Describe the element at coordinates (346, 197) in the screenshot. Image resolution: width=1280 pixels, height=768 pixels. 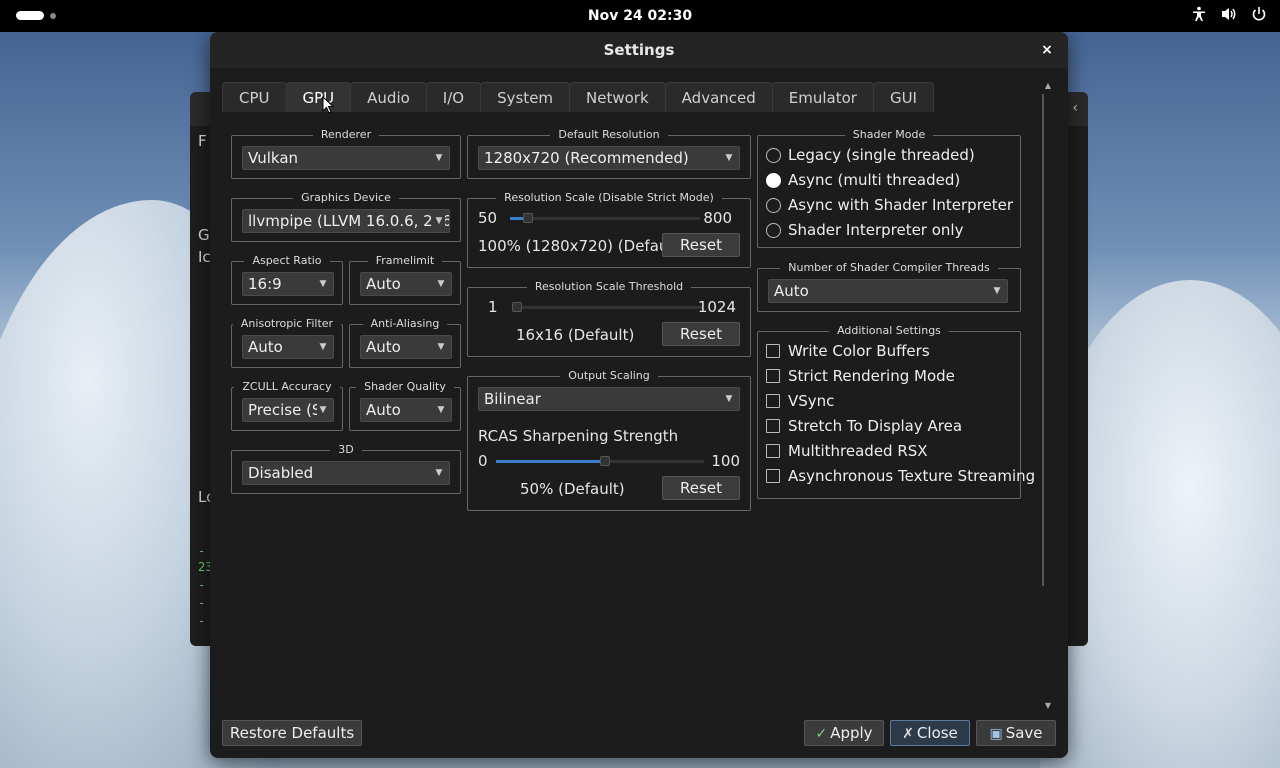
I see `graphics-device-title: Graphics Device` at that location.